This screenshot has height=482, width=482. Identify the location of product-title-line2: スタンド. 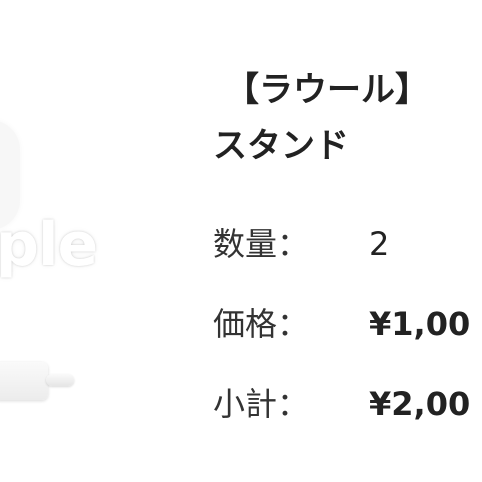
(281, 146).